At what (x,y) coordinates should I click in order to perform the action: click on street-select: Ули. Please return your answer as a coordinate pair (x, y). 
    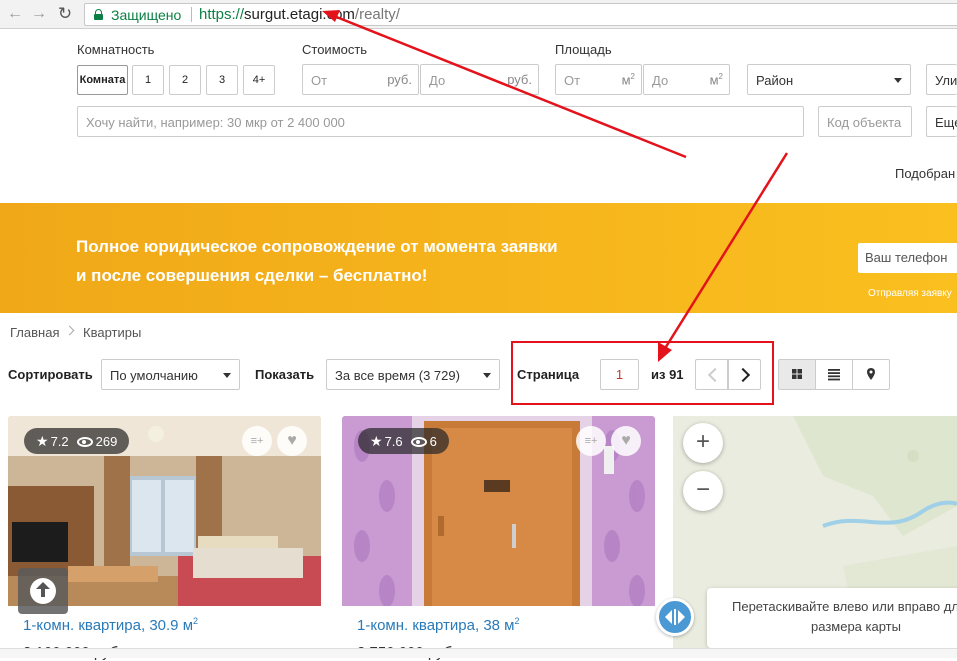
    Looking at the image, I should click on (941, 79).